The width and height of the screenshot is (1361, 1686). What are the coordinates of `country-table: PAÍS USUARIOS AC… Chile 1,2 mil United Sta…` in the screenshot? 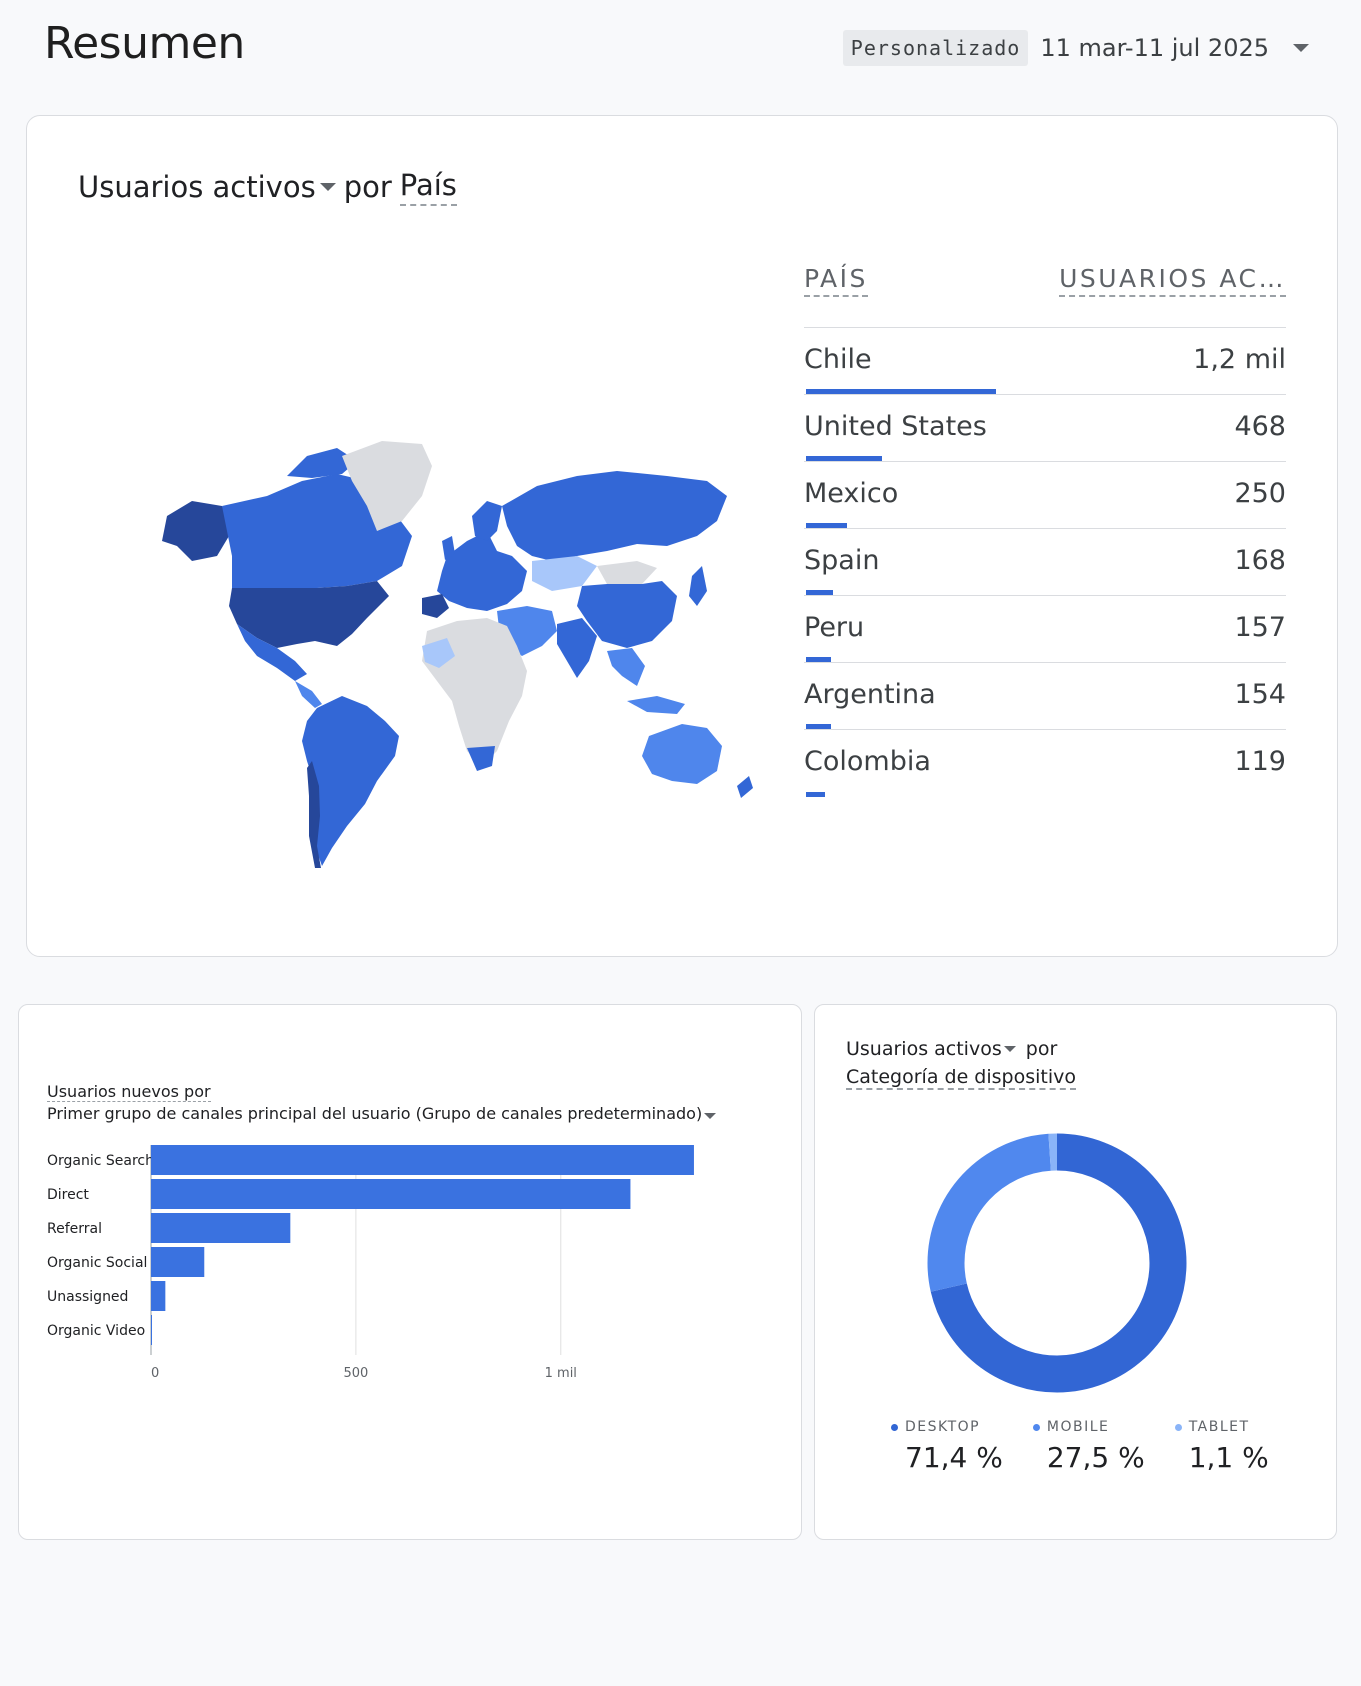 It's located at (1045, 530).